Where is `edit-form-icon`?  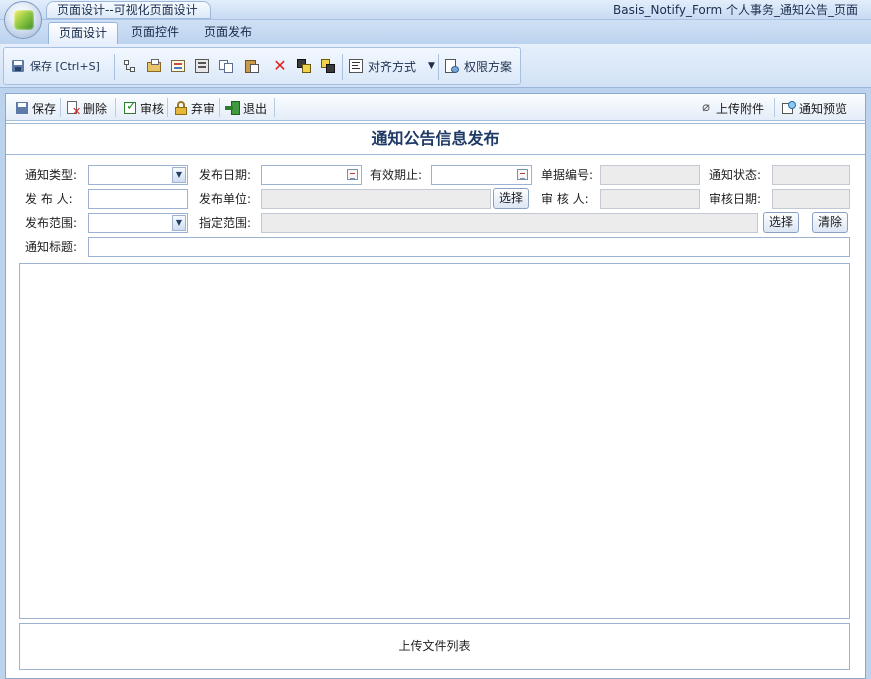
edit-form-icon is located at coordinates (178, 66).